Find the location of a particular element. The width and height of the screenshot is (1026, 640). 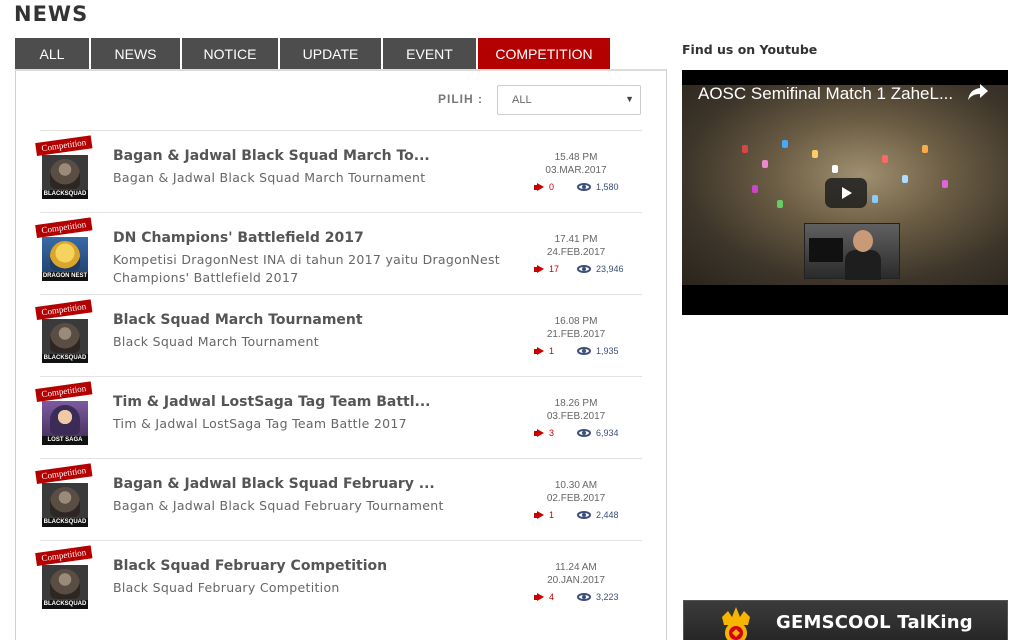

caret-down-icon: ▼ is located at coordinates (629, 99).